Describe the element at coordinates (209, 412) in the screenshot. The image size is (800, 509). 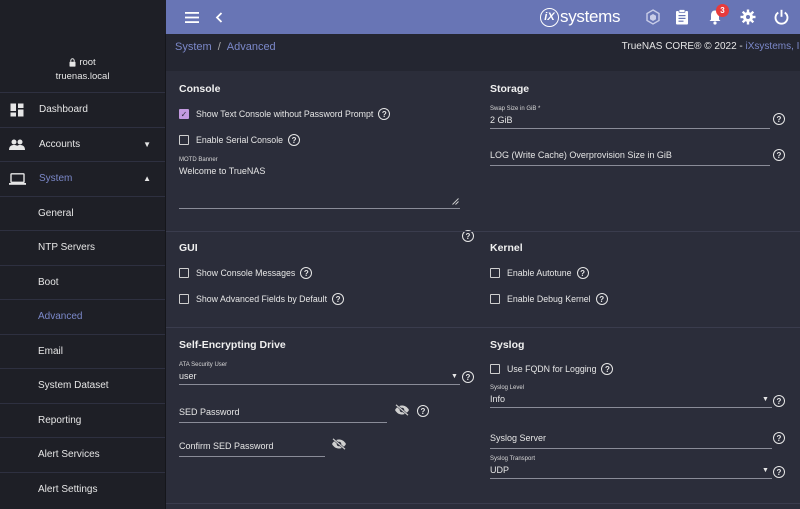
I see `sed-password-input: SED Password` at that location.